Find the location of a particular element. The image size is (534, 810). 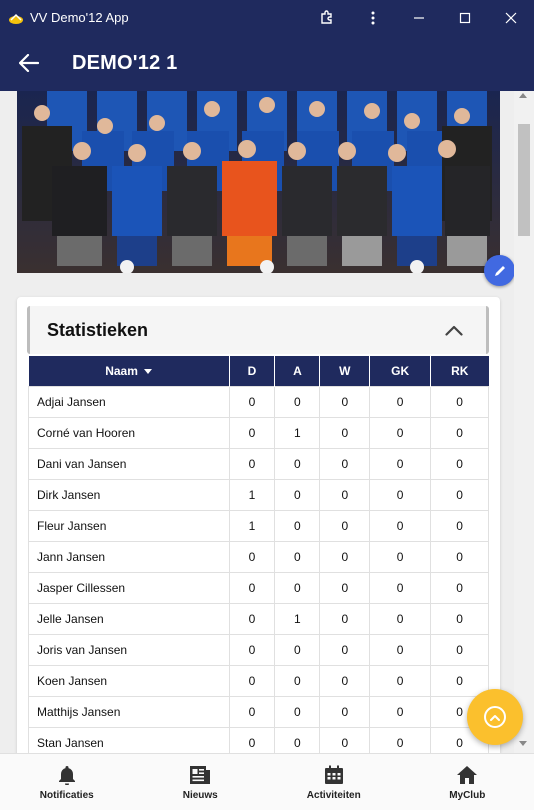

table-row: Dirk Jansen 1 0 0 0 0 is located at coordinates (258, 494).